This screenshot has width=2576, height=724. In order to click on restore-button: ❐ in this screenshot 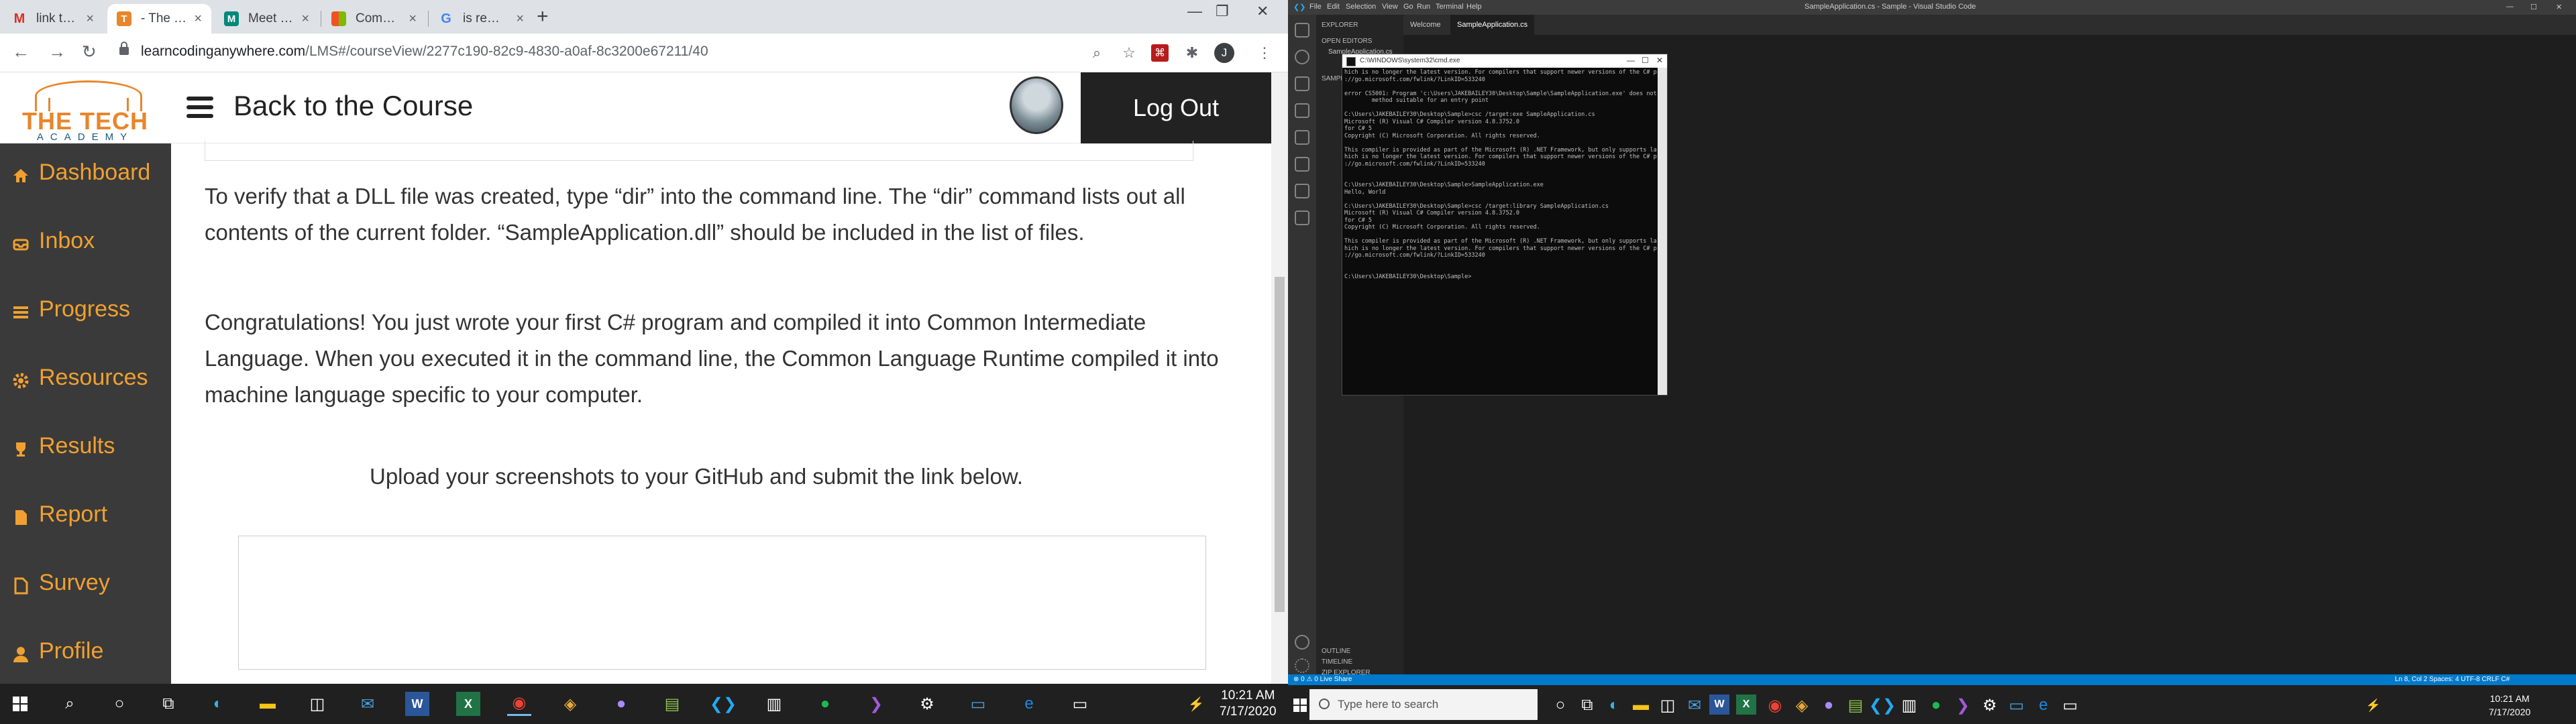, I will do `click(1222, 11)`.